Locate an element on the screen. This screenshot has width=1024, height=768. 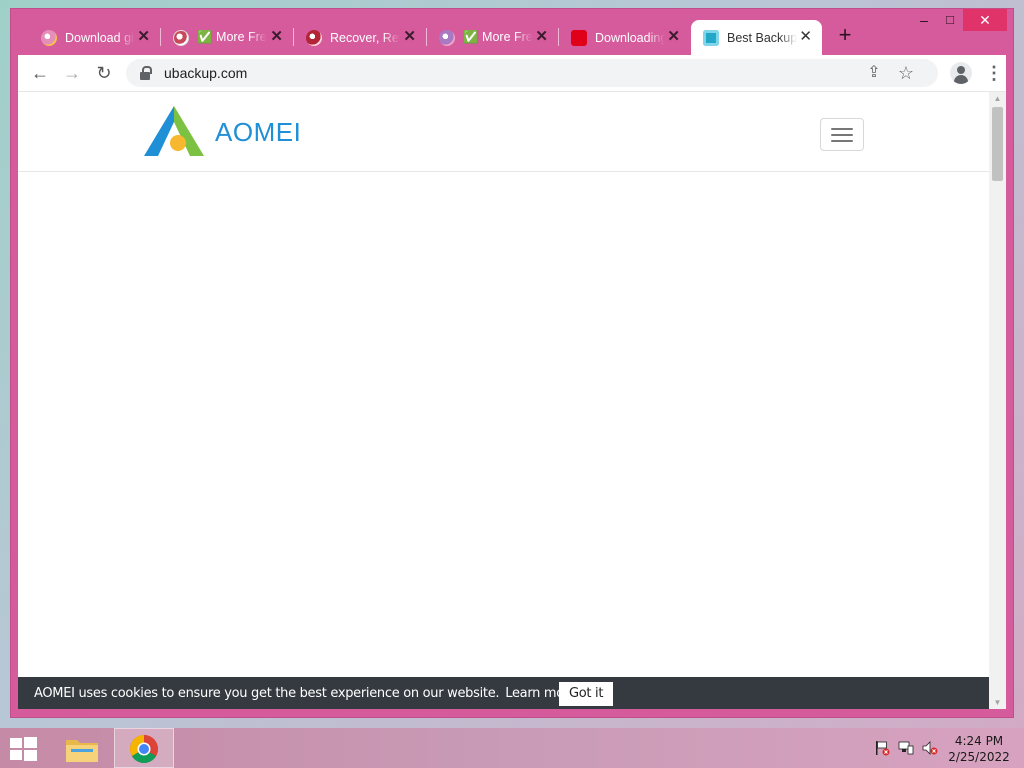
tab-download-gif: Download gif ✕ is located at coordinates (95, 37).